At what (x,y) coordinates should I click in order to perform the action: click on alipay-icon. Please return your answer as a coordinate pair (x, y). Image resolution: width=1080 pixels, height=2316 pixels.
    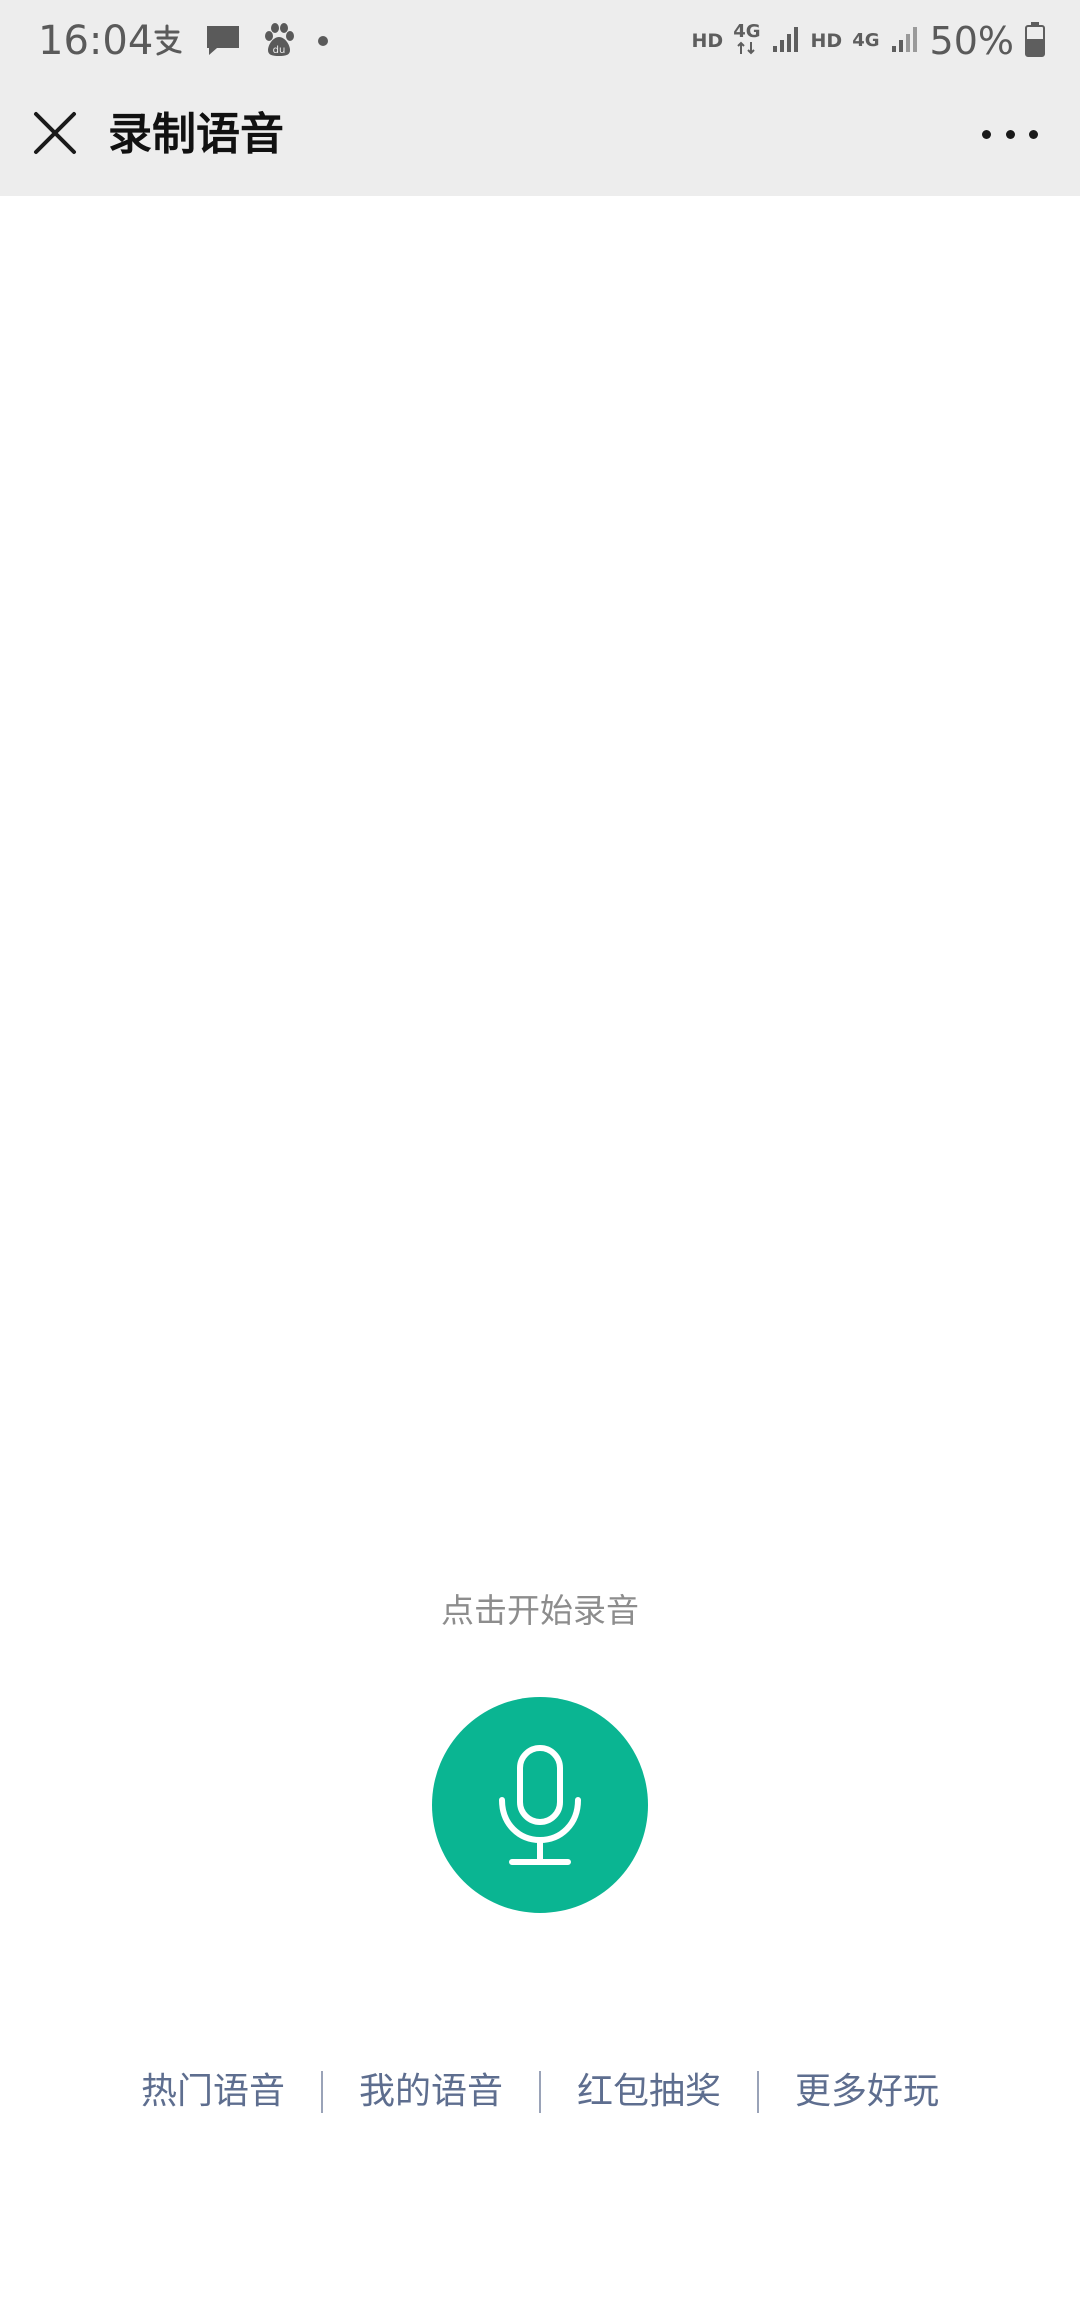
    Looking at the image, I should click on (168, 42).